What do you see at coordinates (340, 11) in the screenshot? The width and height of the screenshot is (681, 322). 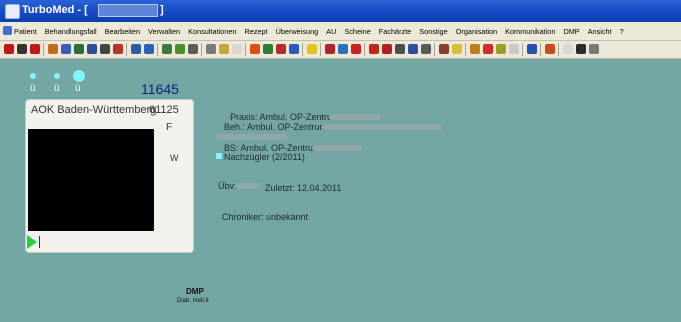 I see `window-titlebar: TurboMed - [ ]` at bounding box center [340, 11].